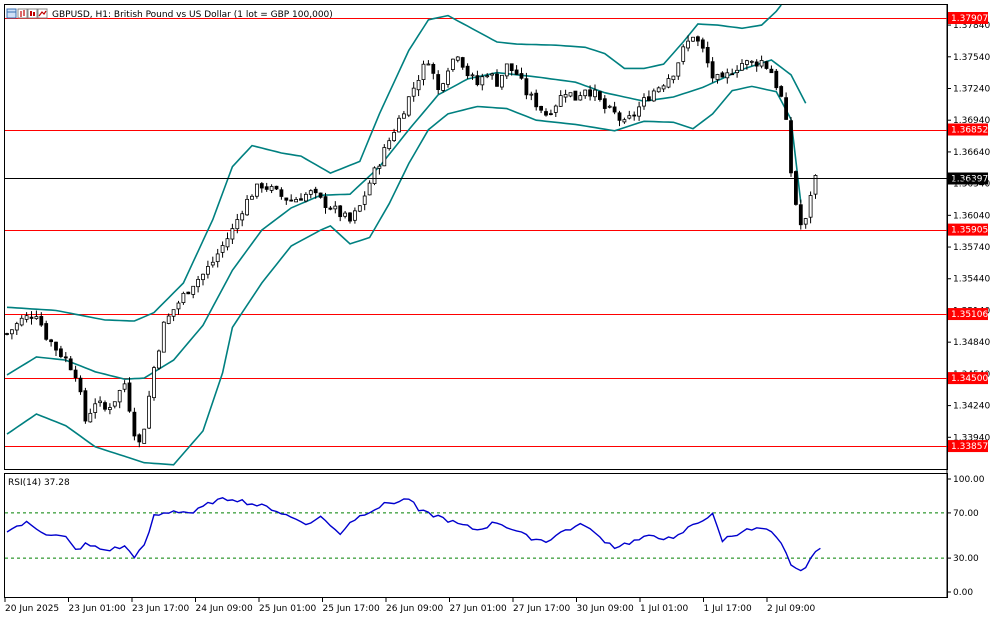 This screenshot has width=1000, height=620. Describe the element at coordinates (971, 216) in the screenshot. I see `price-tick-label: 1.36040` at that location.